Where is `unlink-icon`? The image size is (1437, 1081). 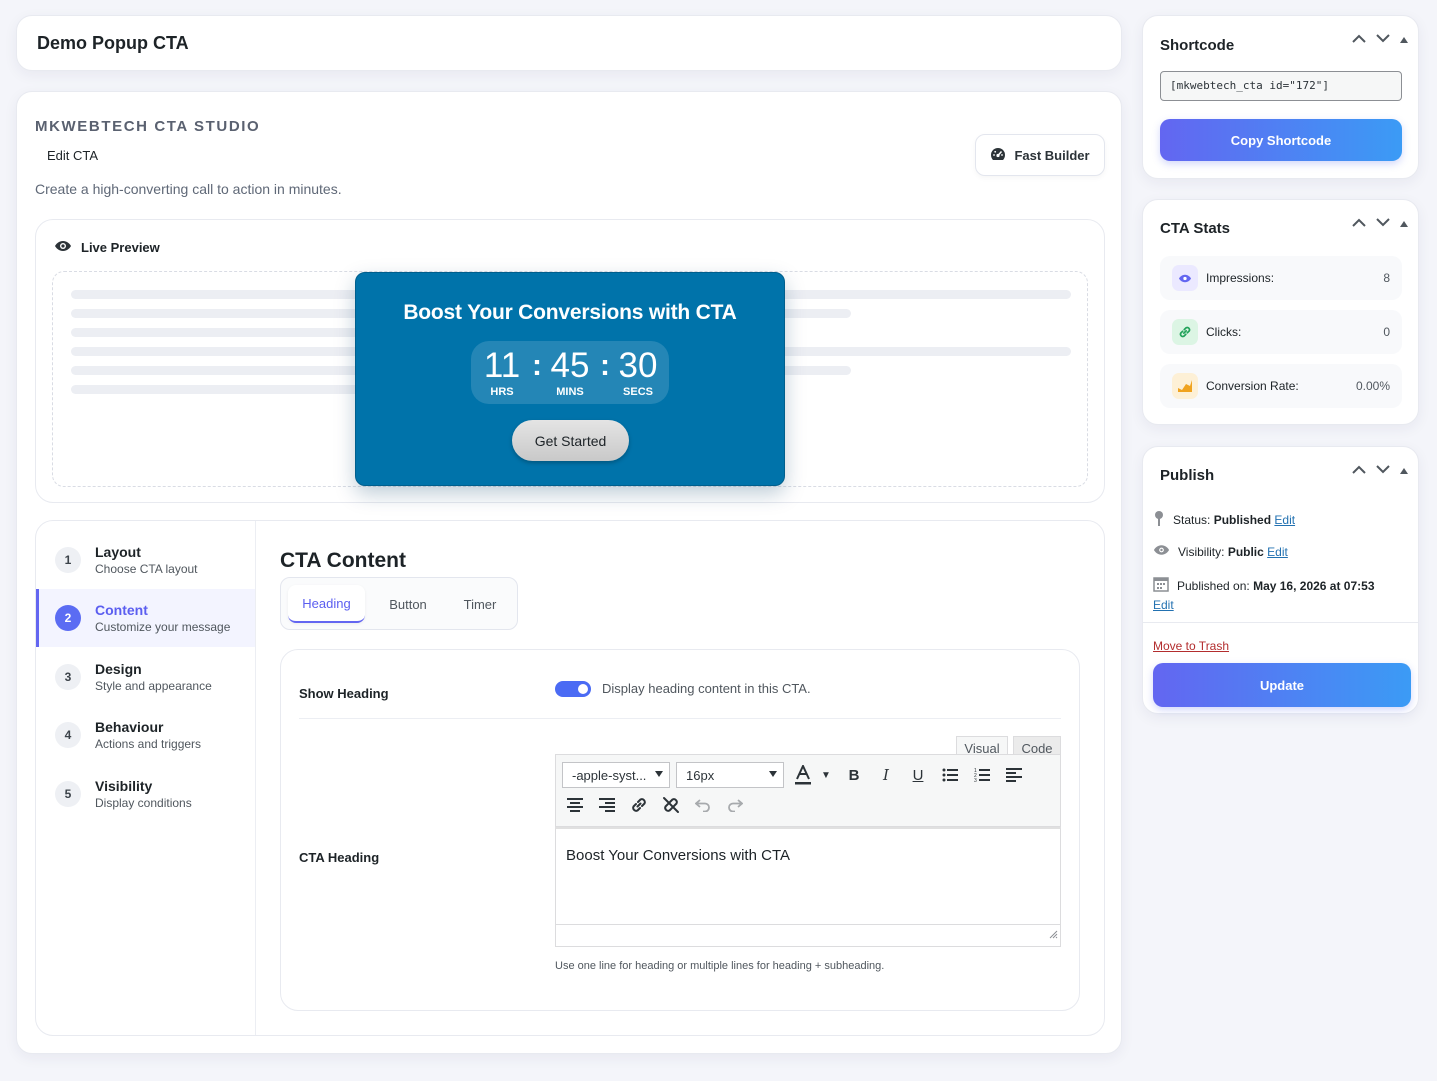 unlink-icon is located at coordinates (671, 805).